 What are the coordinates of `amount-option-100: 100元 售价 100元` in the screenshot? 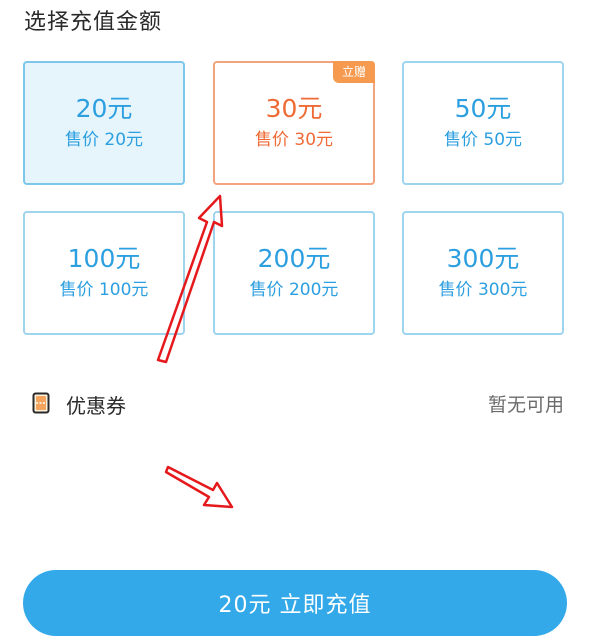 It's located at (104, 273).